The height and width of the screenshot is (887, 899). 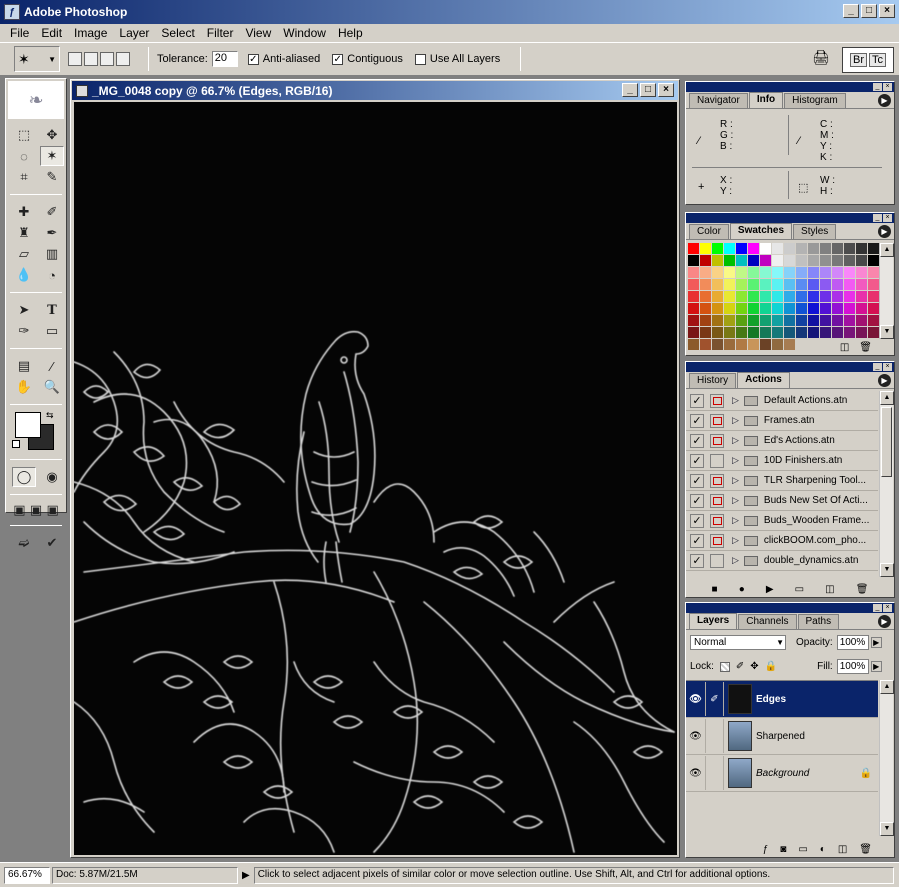 I want to click on layer-link-icon, so click(x=715, y=773).